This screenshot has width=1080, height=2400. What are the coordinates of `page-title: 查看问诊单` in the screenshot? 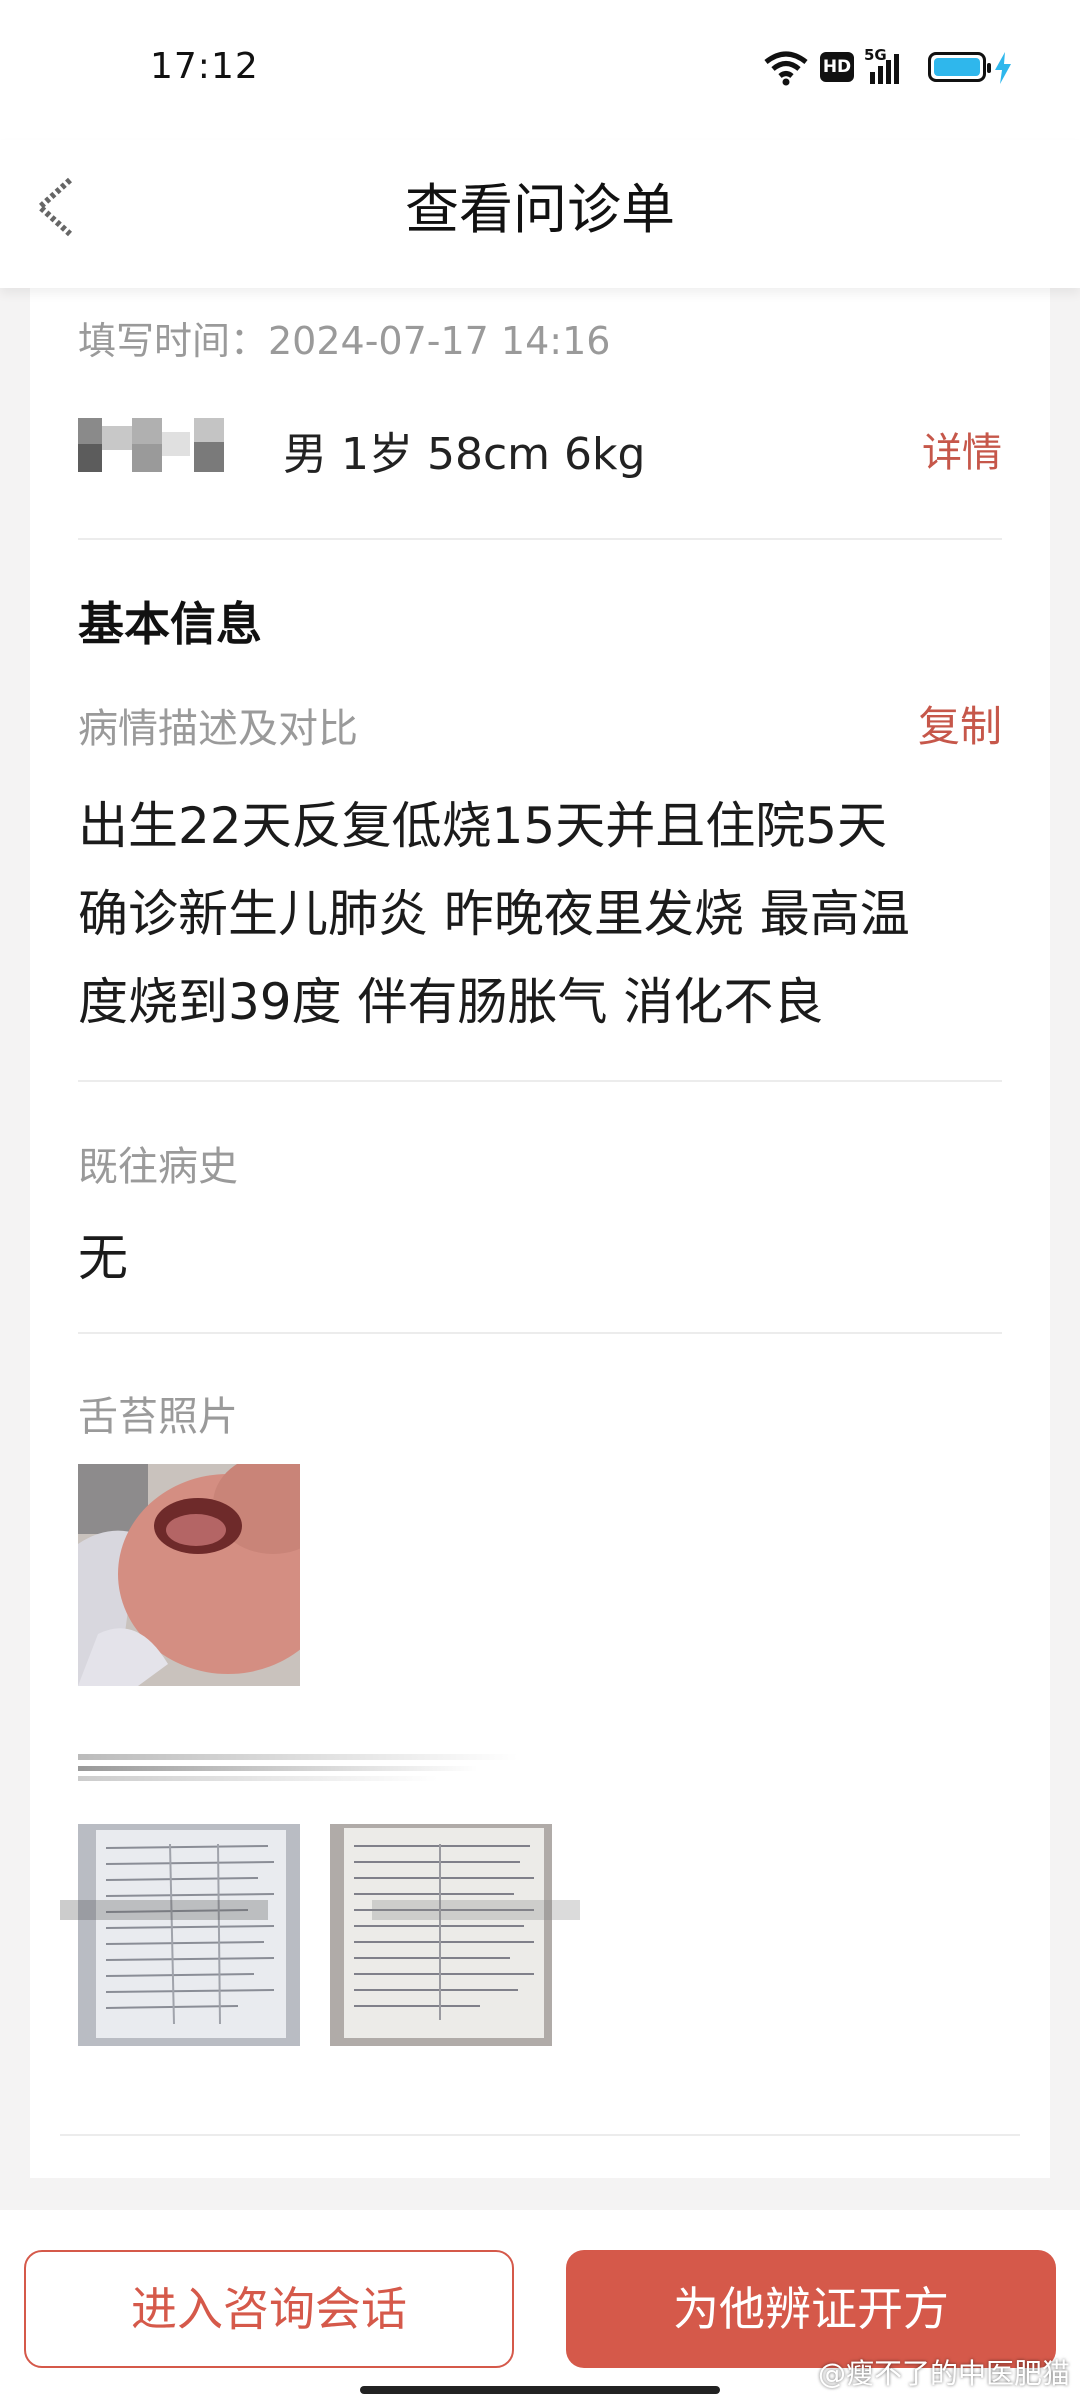 It's located at (540, 209).